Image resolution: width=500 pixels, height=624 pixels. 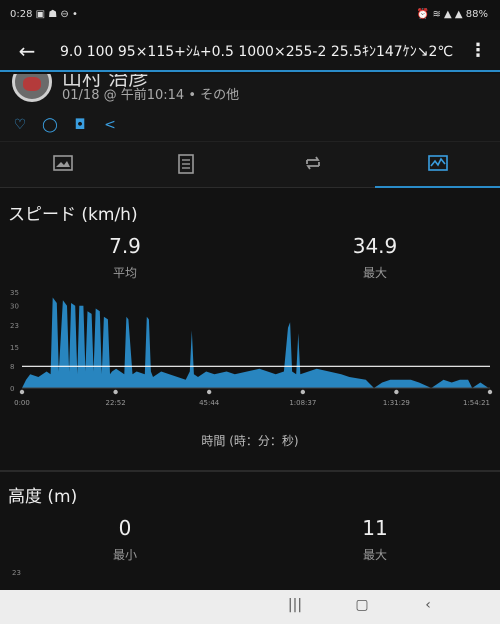 I want to click on x-axis-label: 時間 (時：分：秒), so click(x=250, y=441).